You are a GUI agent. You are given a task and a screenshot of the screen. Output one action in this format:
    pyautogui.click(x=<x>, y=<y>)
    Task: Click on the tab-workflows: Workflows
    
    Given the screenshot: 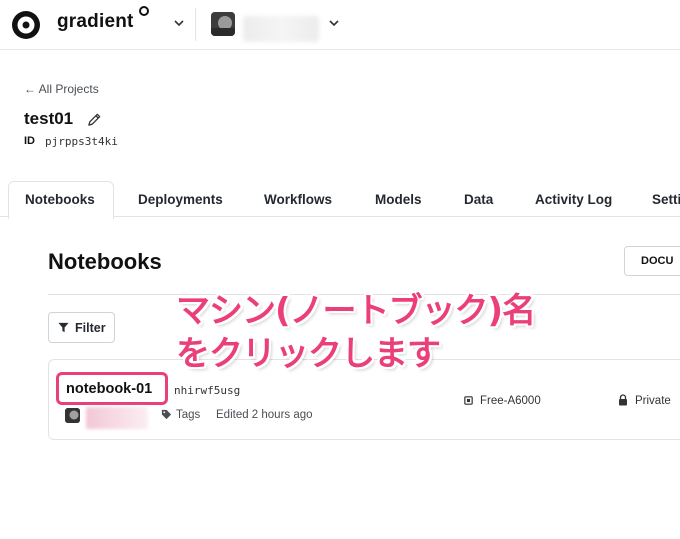 What is the action you would take?
    pyautogui.click(x=298, y=199)
    